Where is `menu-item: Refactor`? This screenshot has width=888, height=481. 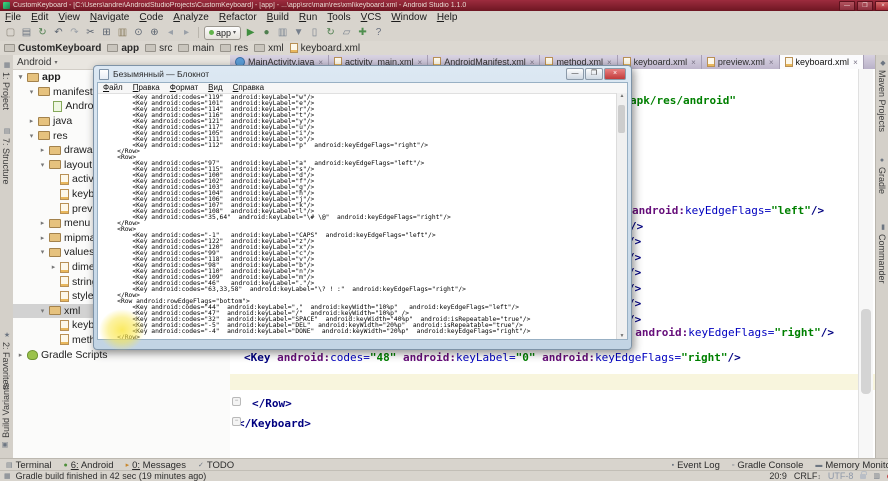
menu-item: Refactor is located at coordinates (238, 17).